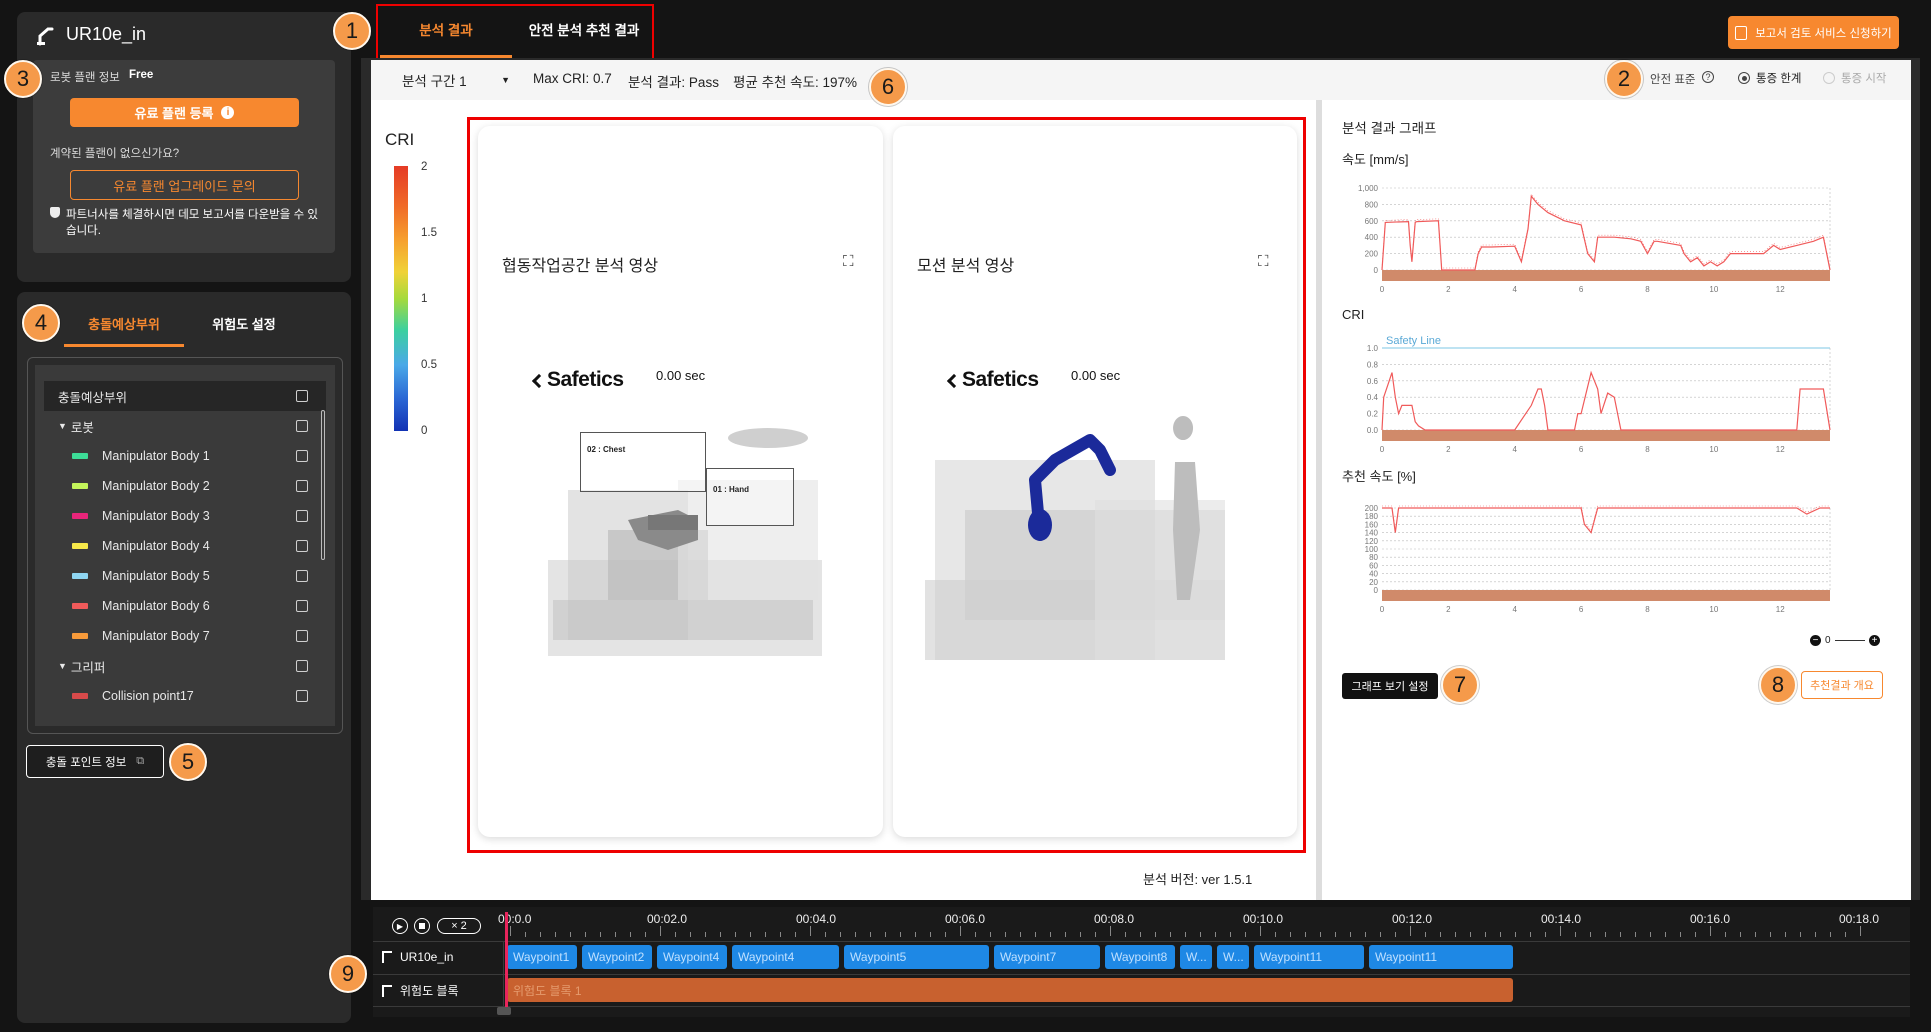 The image size is (1931, 1032). Describe the element at coordinates (323, 485) in the screenshot. I see `tree-scrollbar` at that location.